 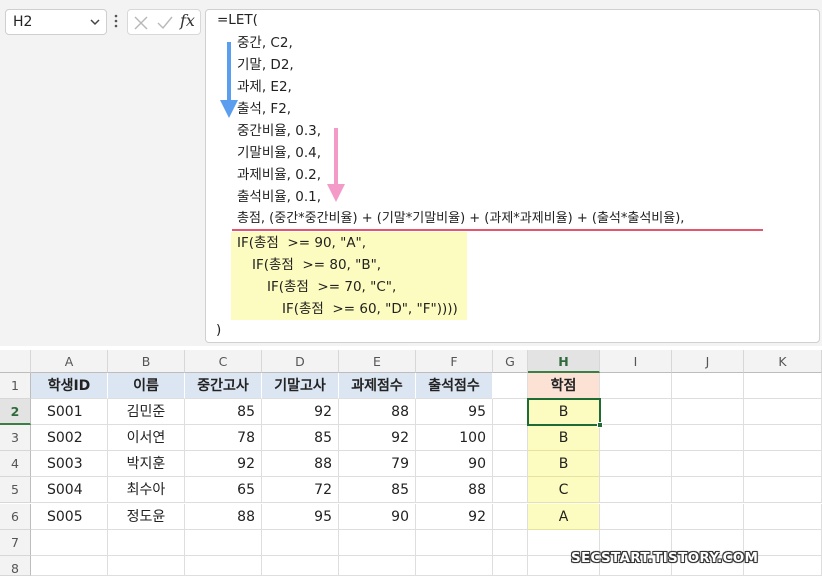 What do you see at coordinates (454, 438) in the screenshot?
I see `table-cell: 100` at bounding box center [454, 438].